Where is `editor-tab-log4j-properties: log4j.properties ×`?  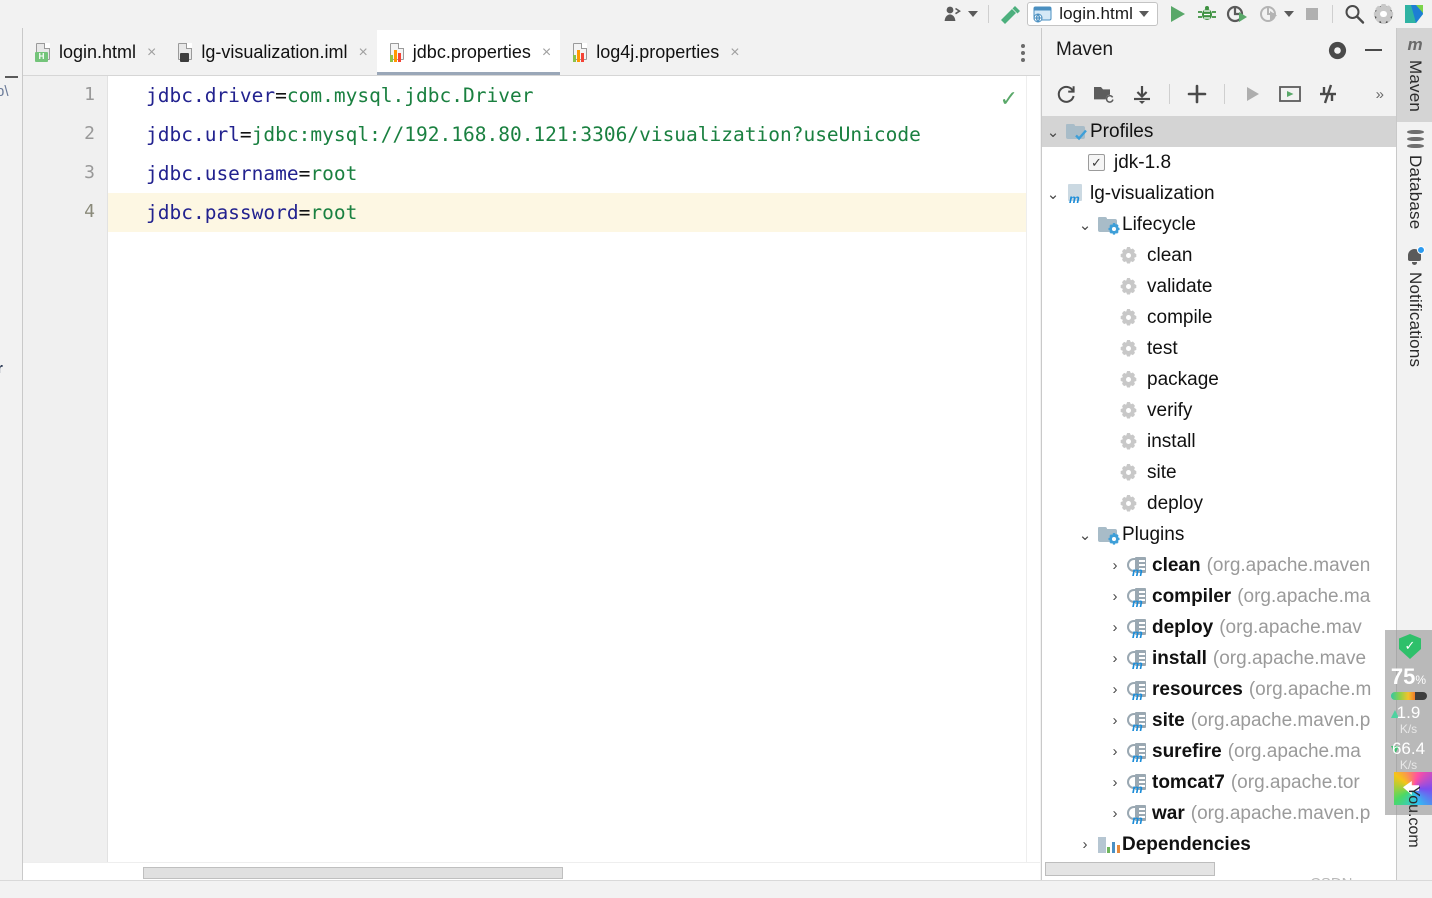
editor-tab-log4j-properties: log4j.properties × is located at coordinates (654, 52).